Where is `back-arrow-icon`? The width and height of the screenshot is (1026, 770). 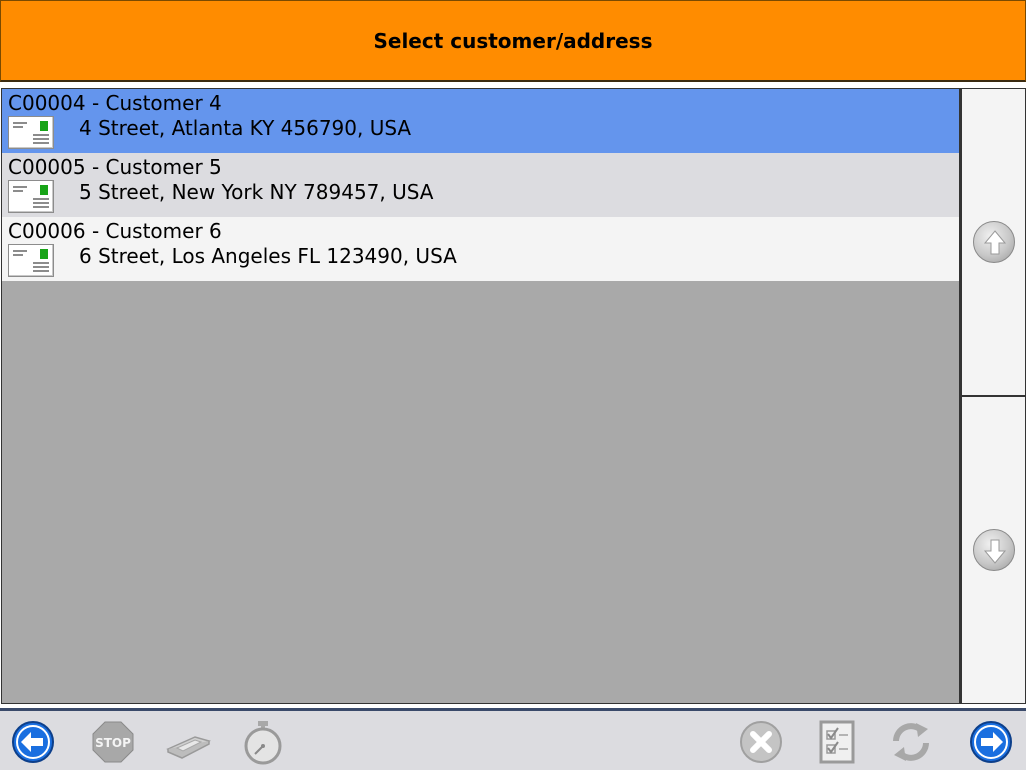 back-arrow-icon is located at coordinates (33, 742).